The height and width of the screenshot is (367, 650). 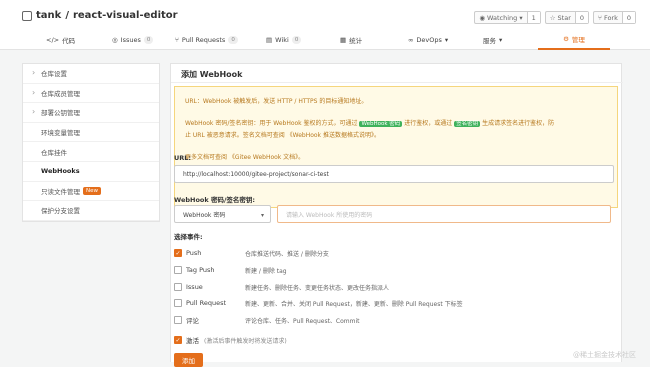 I want to click on fork-count: 0, so click(x=628, y=17).